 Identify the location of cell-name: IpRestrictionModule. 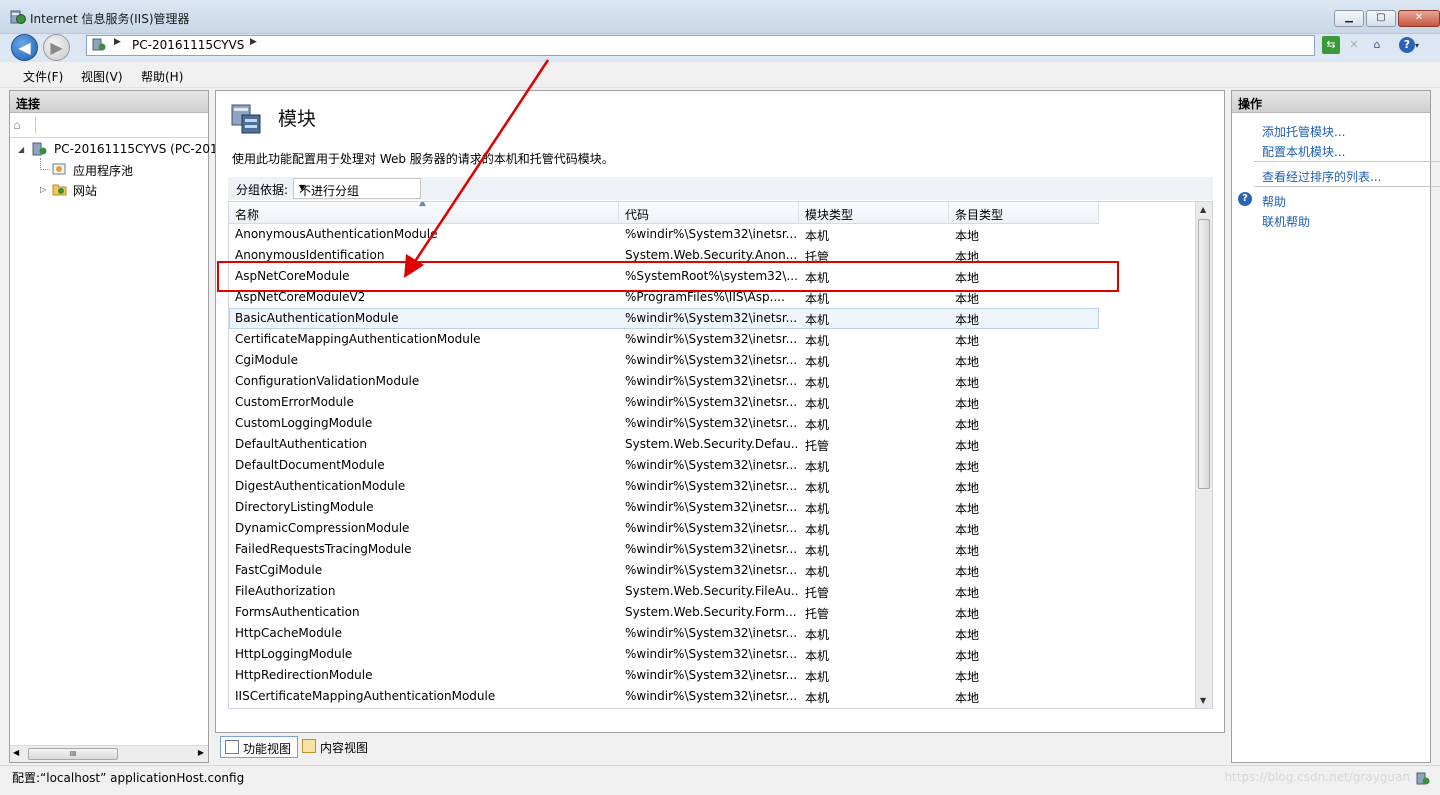
(424, 707).